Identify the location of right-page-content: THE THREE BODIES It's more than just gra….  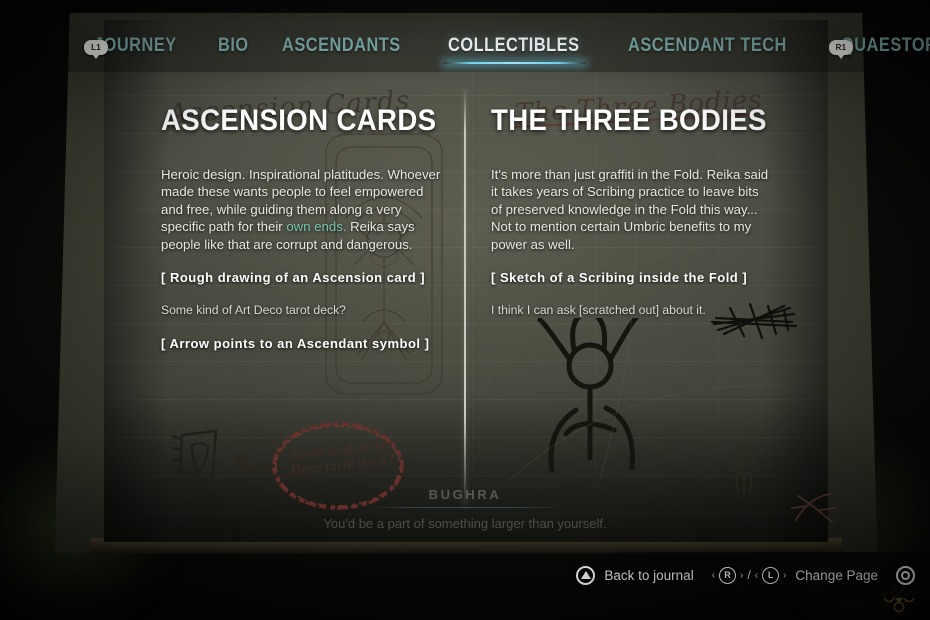
(632, 220).